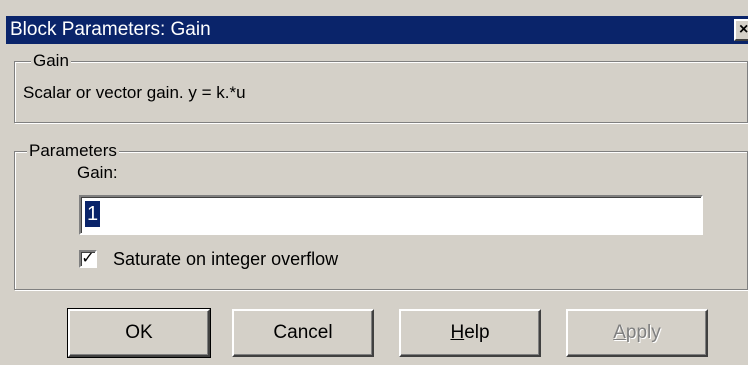  I want to click on apply-mnemonic: A, so click(619, 332).